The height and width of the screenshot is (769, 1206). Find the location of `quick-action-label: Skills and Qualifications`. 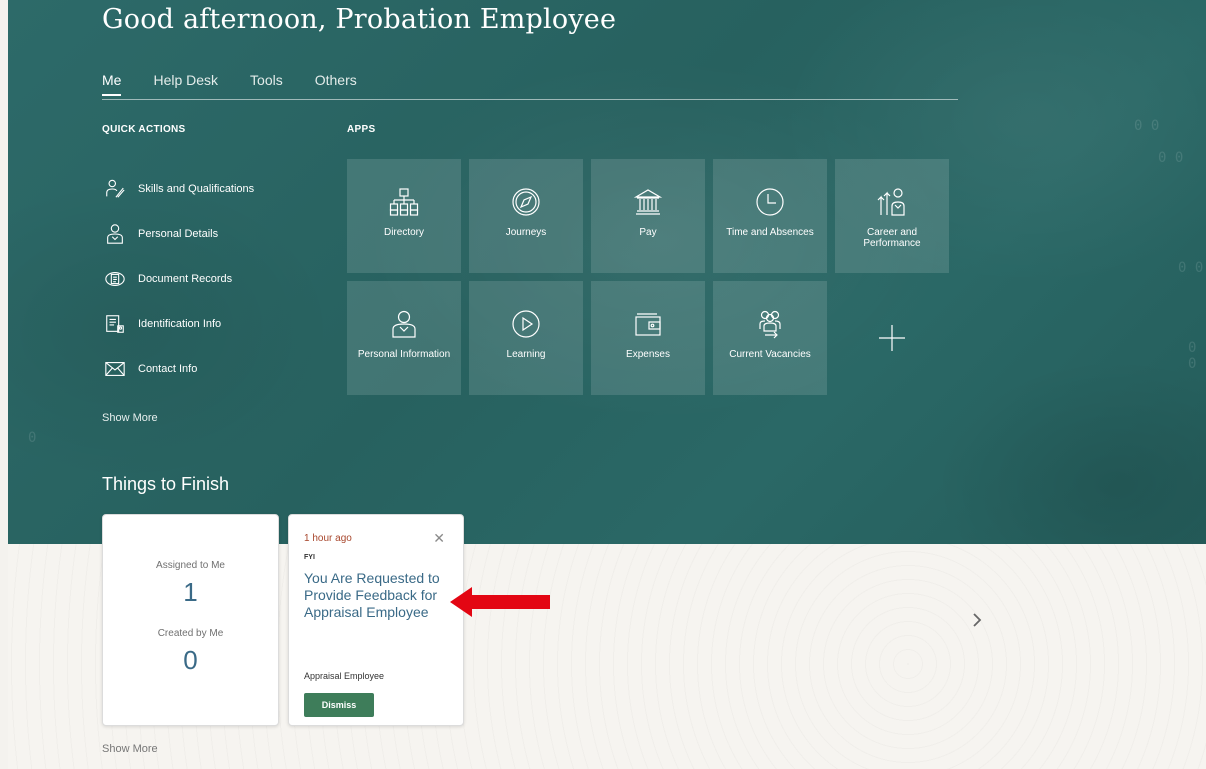

quick-action-label: Skills and Qualifications is located at coordinates (196, 188).